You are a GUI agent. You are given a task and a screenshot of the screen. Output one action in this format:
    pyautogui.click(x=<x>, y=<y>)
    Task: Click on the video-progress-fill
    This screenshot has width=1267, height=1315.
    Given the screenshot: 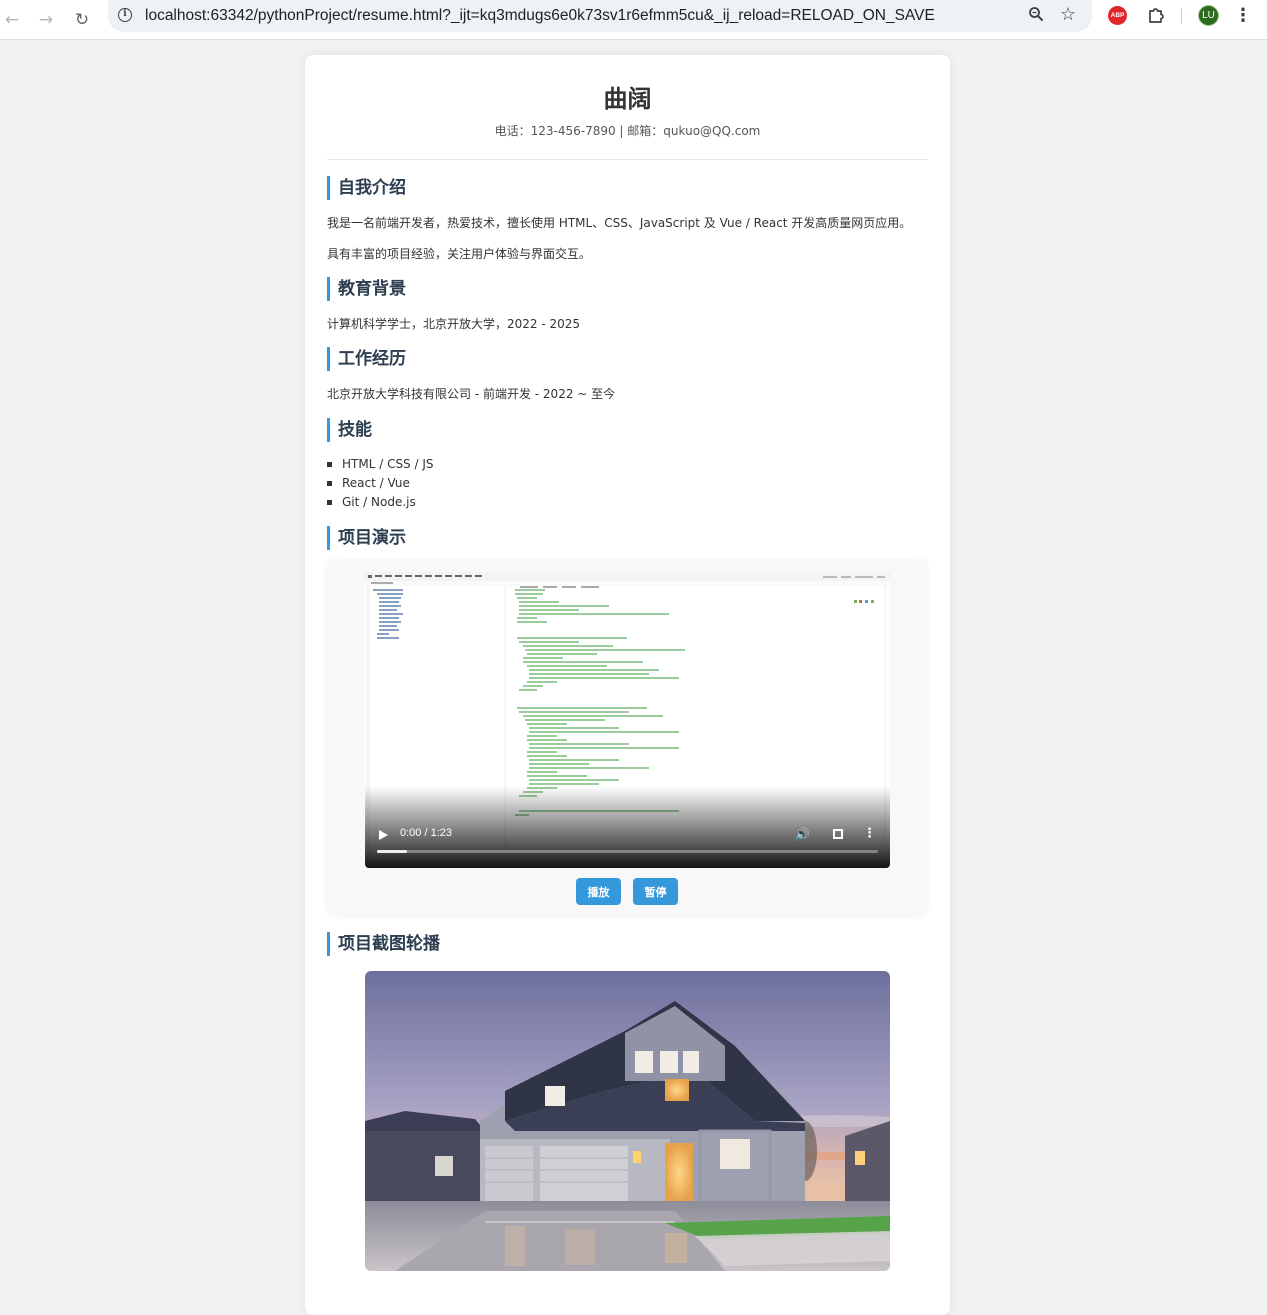 What is the action you would take?
    pyautogui.click(x=392, y=851)
    